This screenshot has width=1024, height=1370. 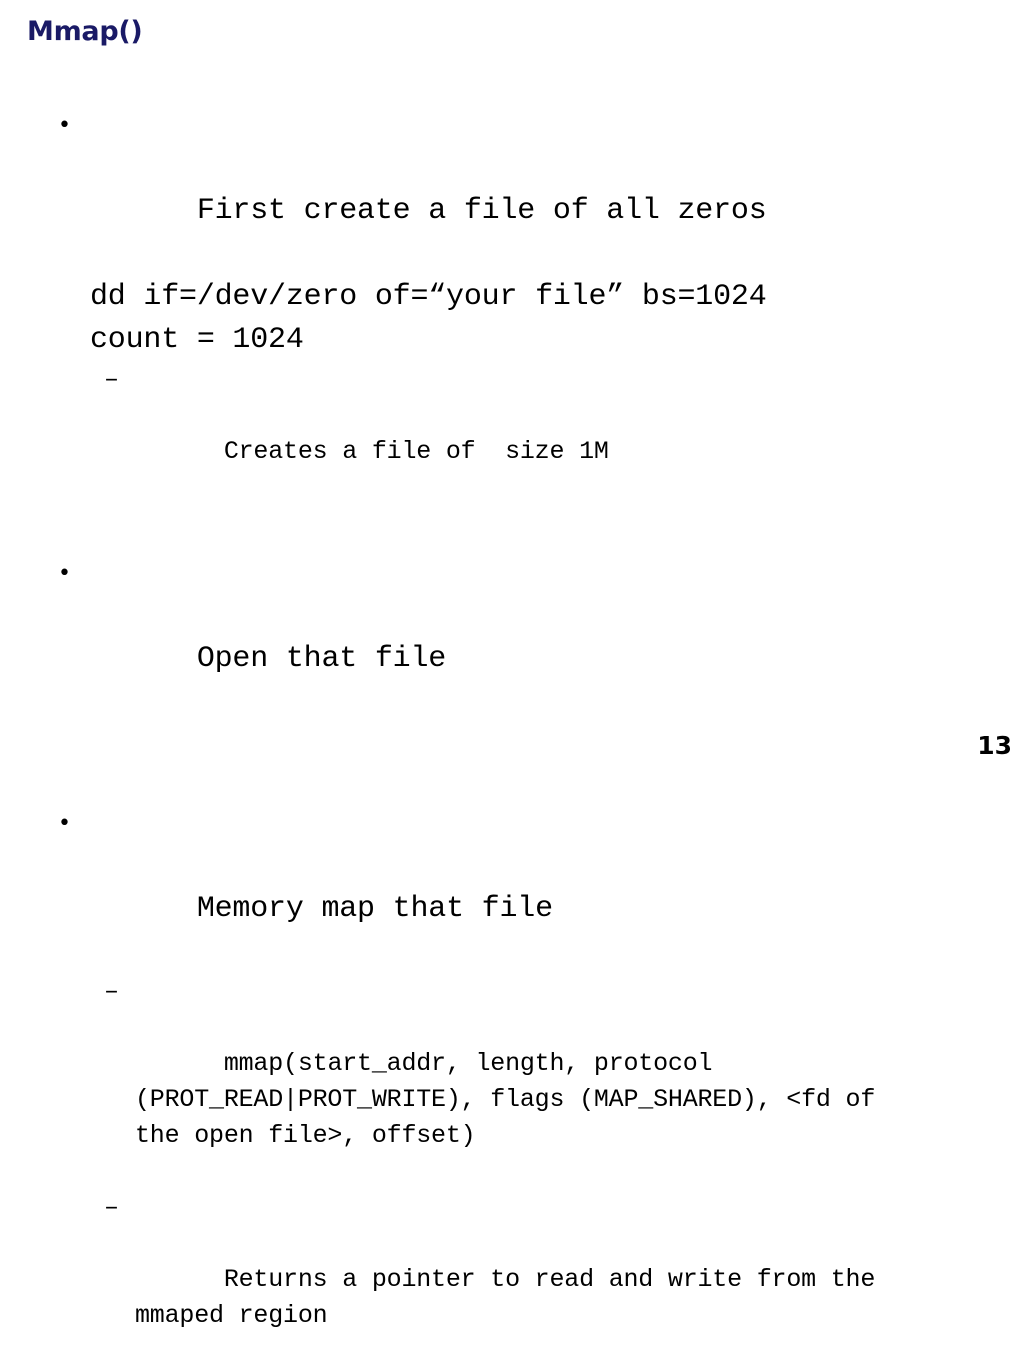 I want to click on page-number: 13, so click(x=994, y=745).